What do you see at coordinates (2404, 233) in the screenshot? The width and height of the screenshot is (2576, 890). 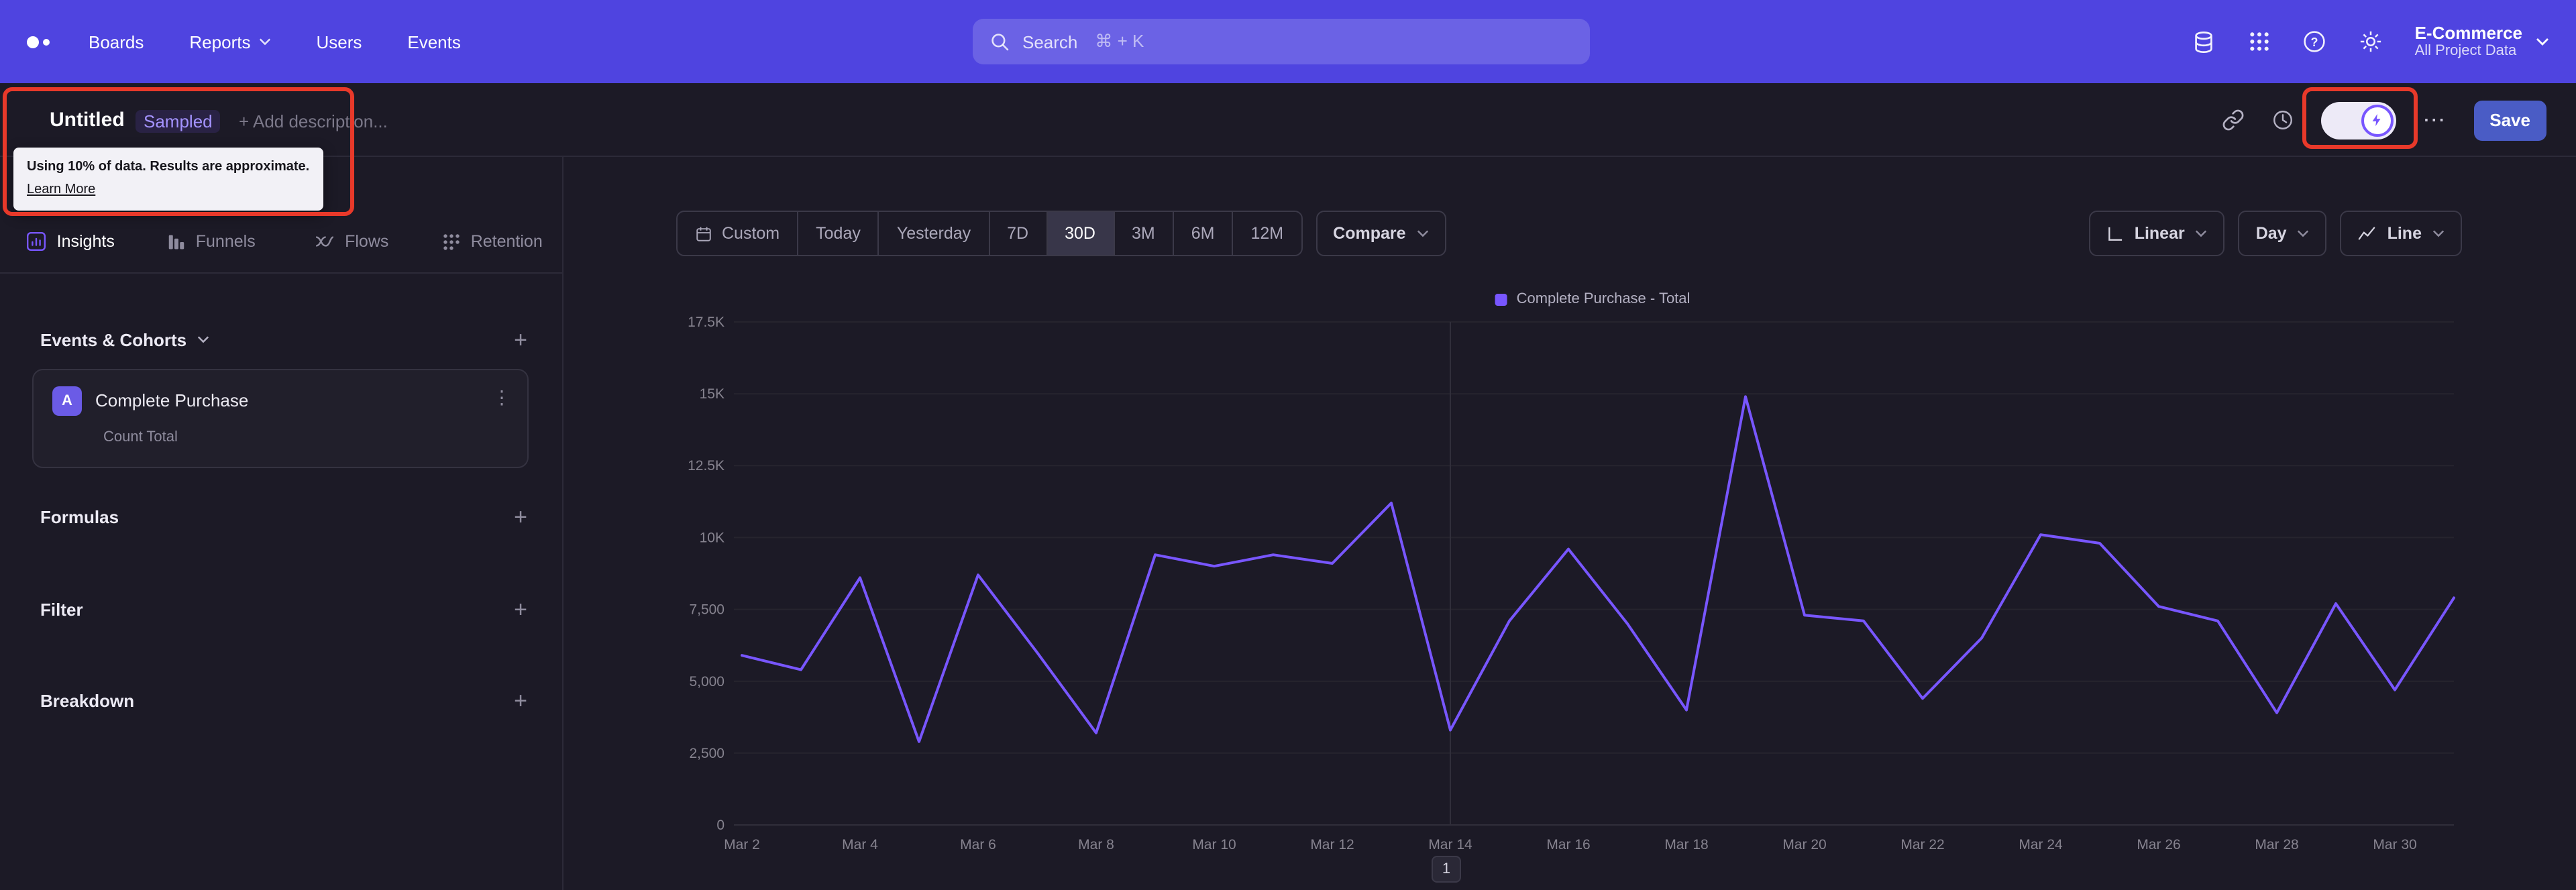 I see `chart-type-label: Line` at bounding box center [2404, 233].